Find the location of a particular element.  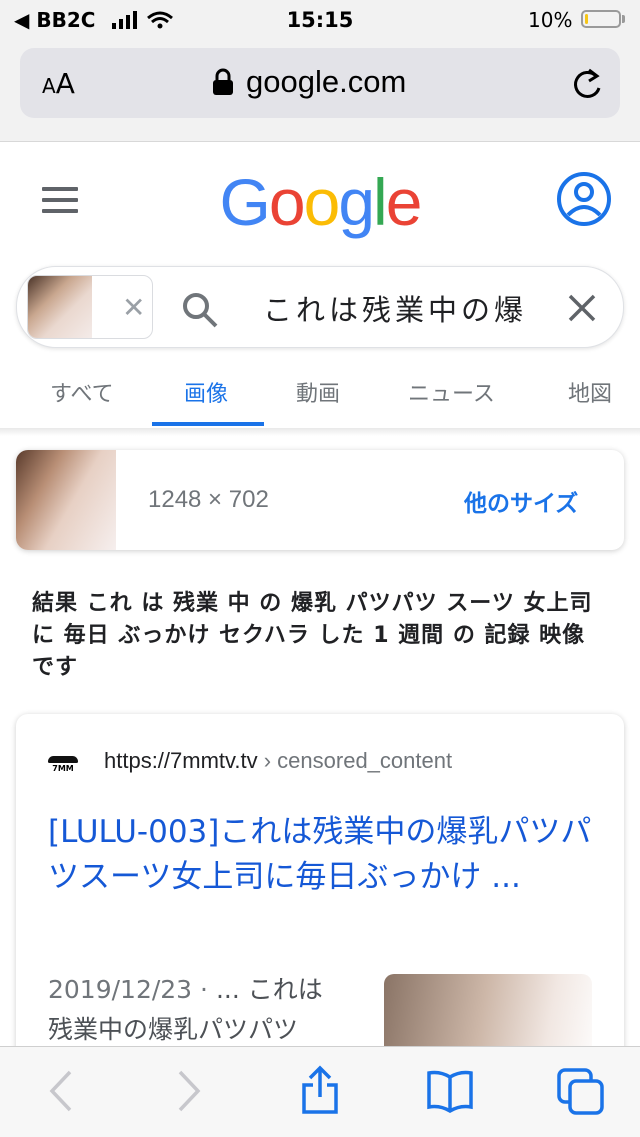

remove-image-icon: ✕ is located at coordinates (133, 307).